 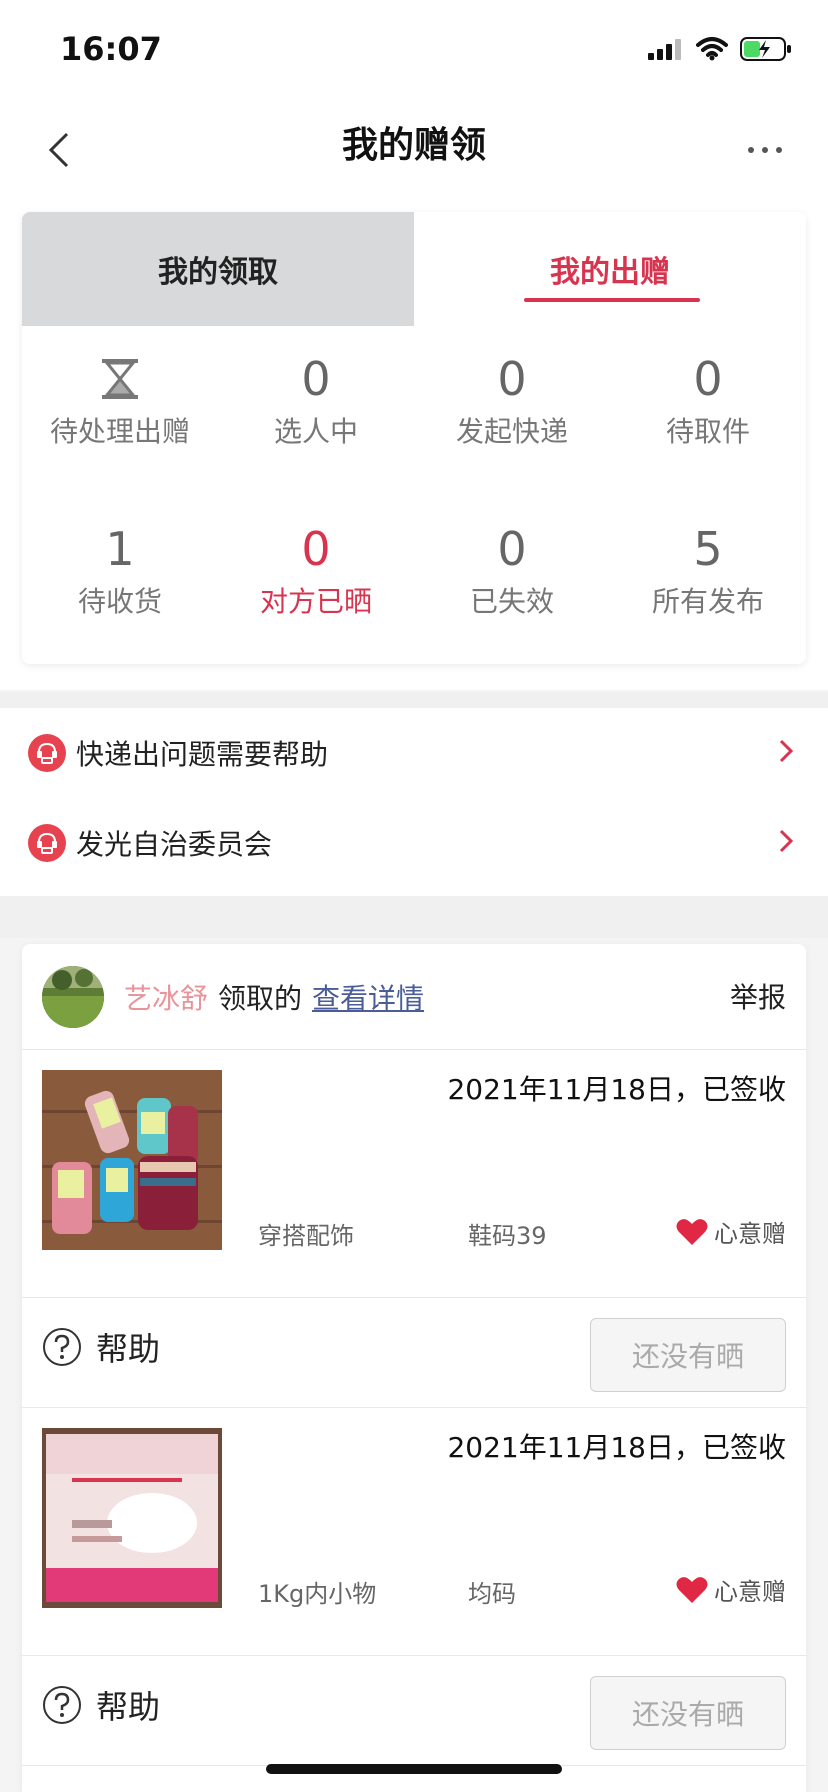 I want to click on tab-underline, so click(x=612, y=300).